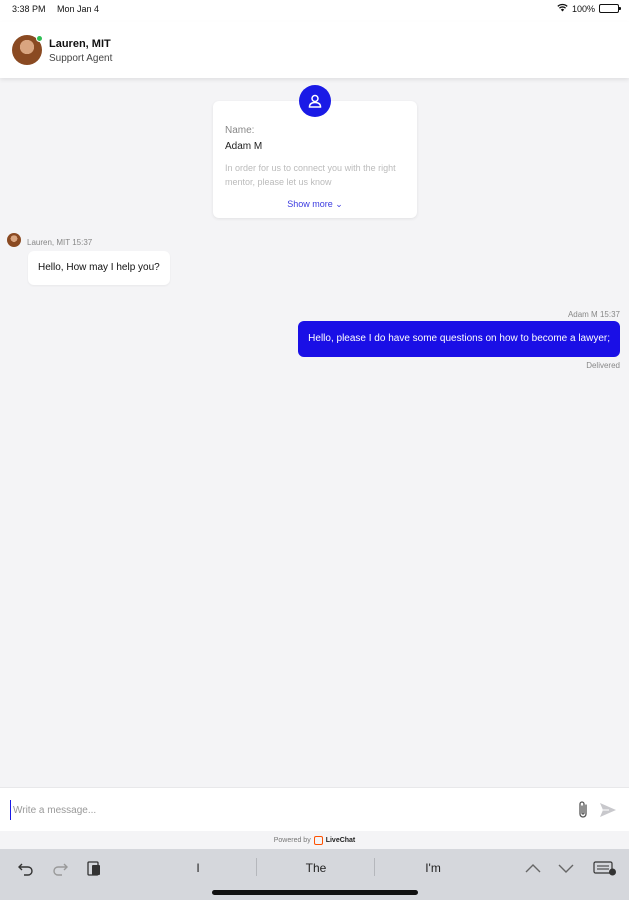  I want to click on suggestion-2: The, so click(316, 868).